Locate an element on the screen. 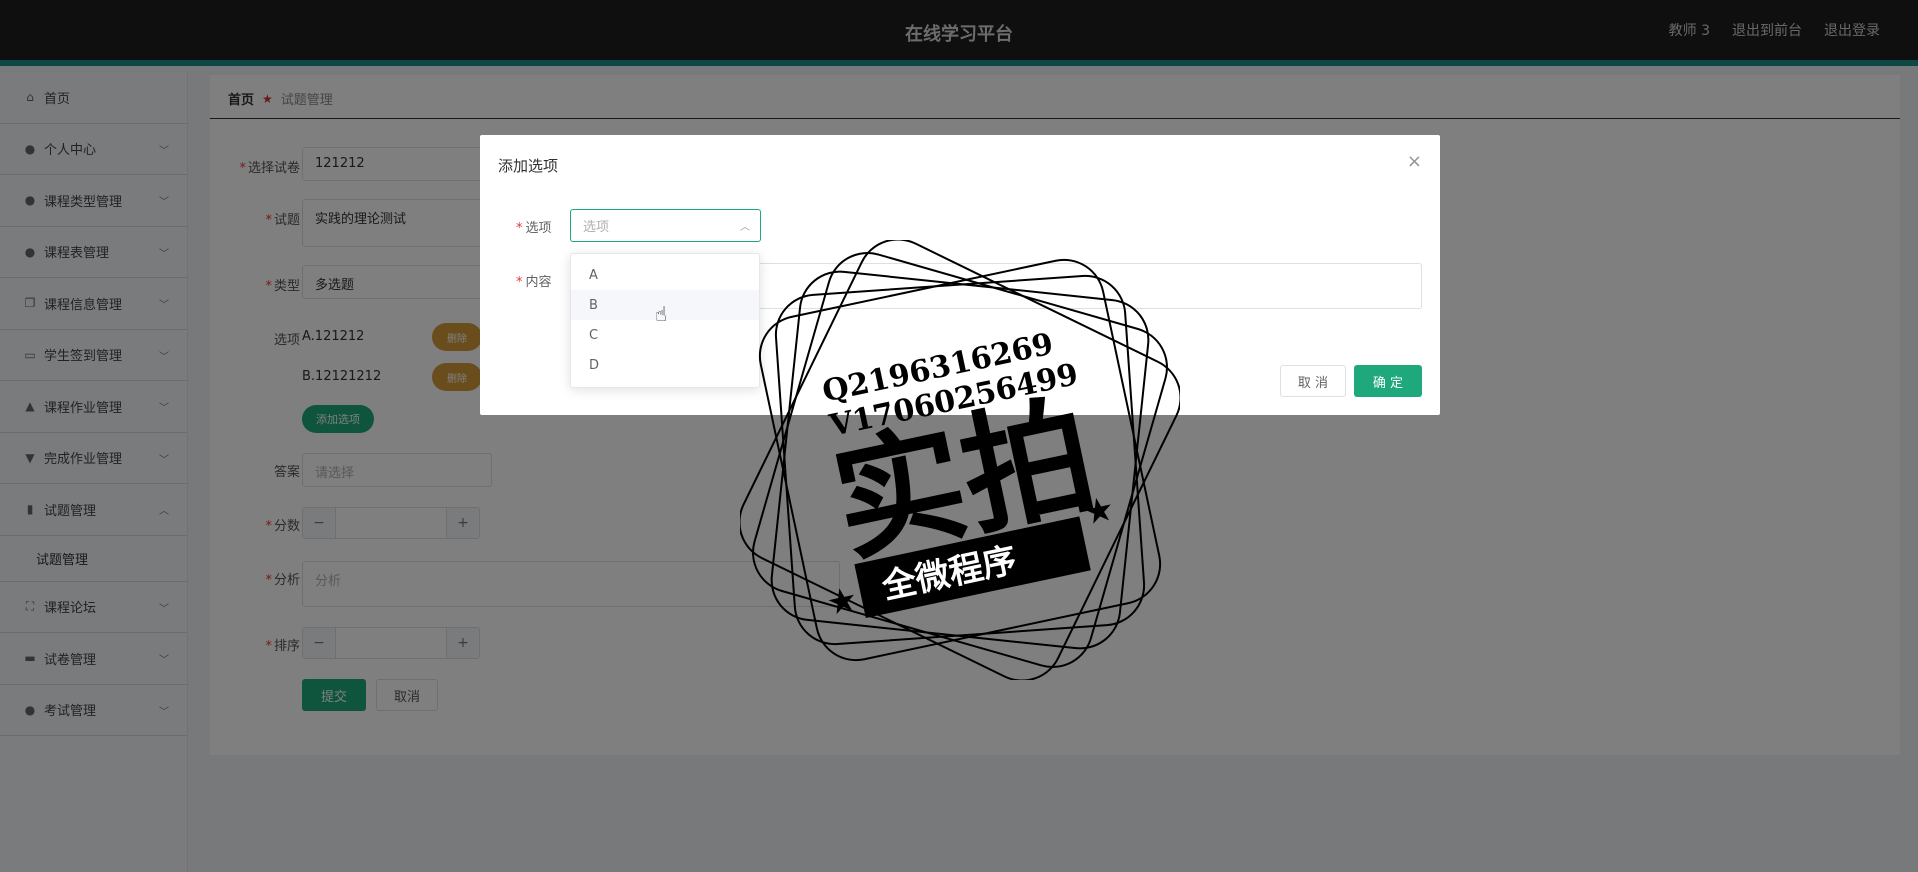  dialog-content-label: * 内容 is located at coordinates (534, 282).